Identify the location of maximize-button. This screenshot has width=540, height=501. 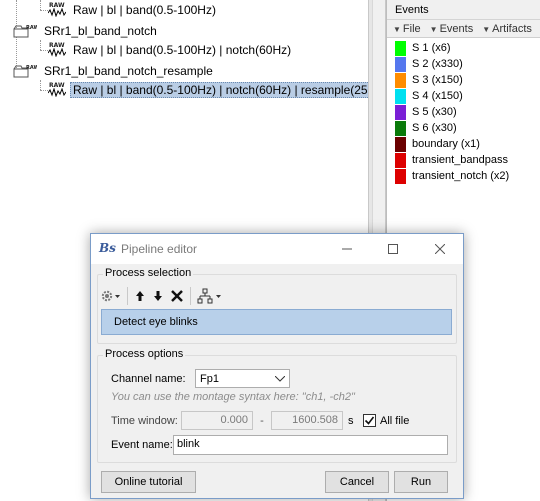
(393, 249).